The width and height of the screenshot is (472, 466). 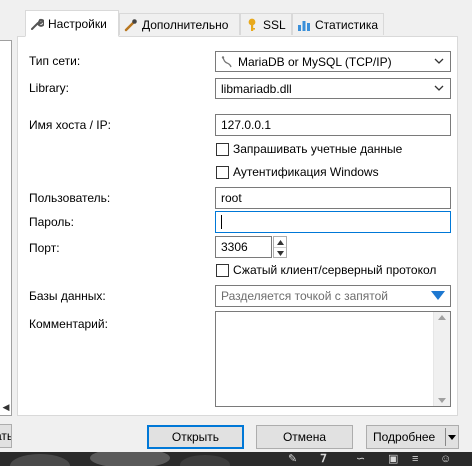 I want to click on tab-settings: Настройки, so click(x=72, y=23).